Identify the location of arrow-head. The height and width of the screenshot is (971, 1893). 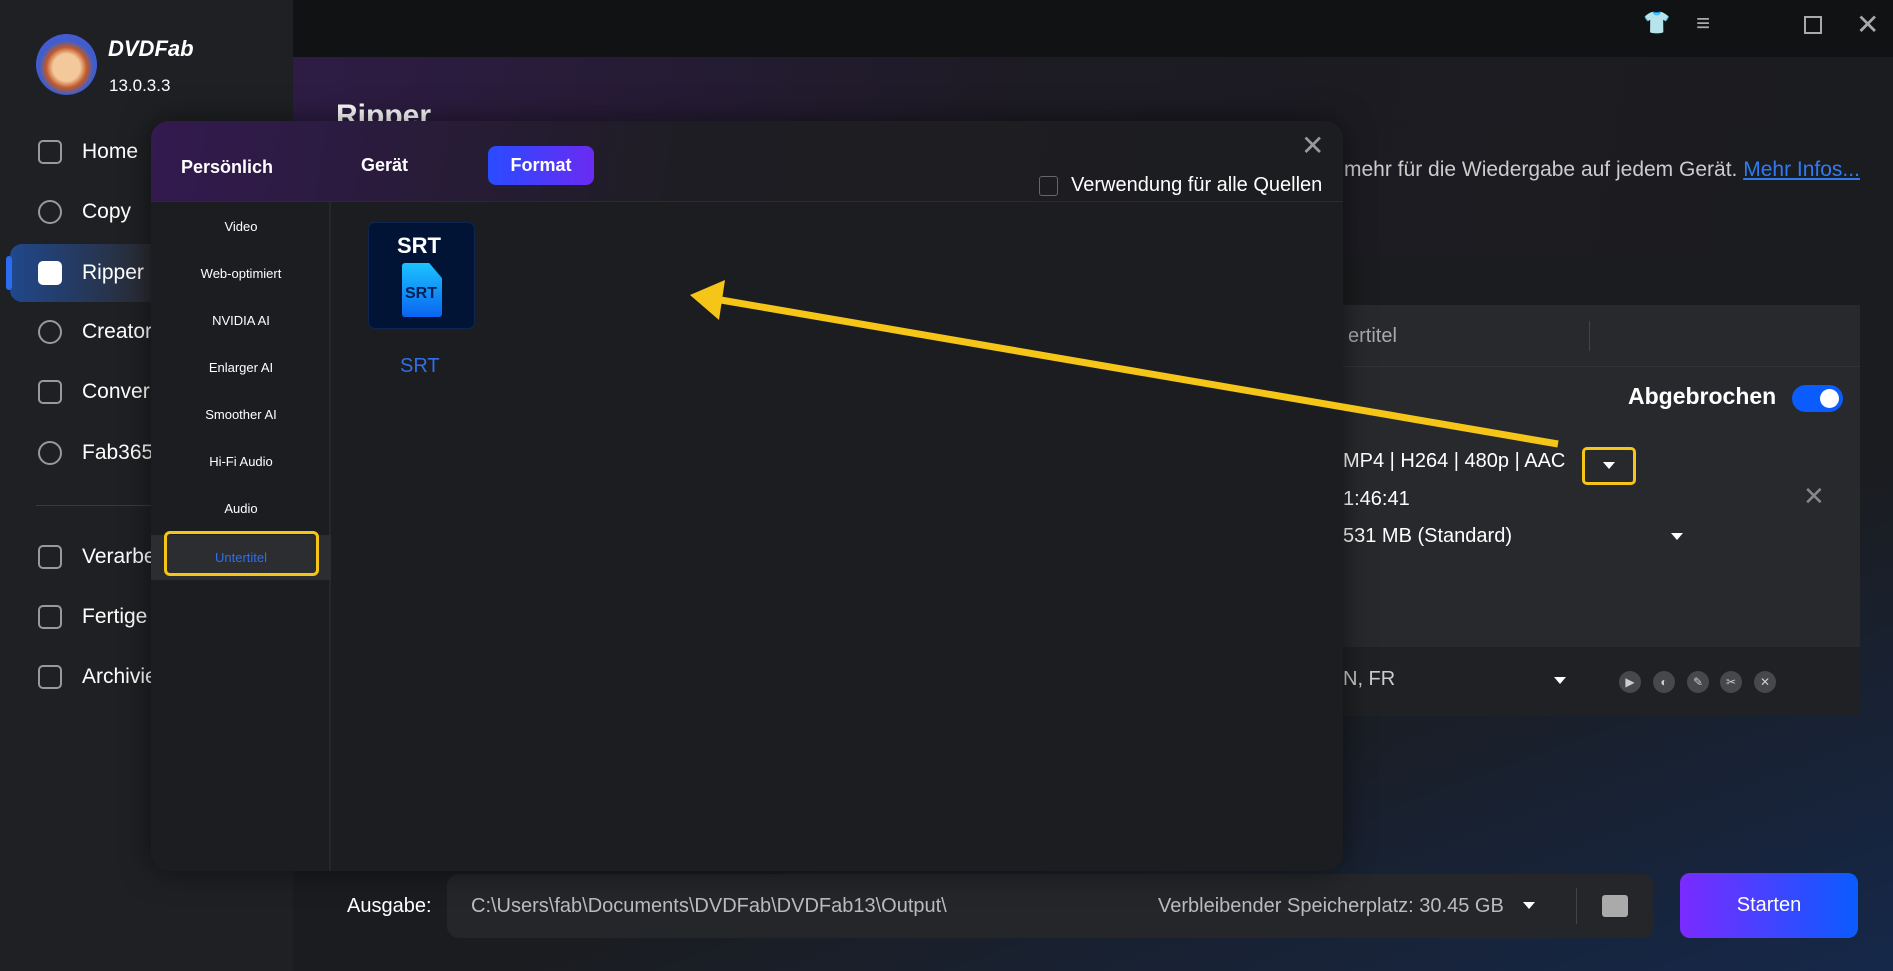
(707, 300).